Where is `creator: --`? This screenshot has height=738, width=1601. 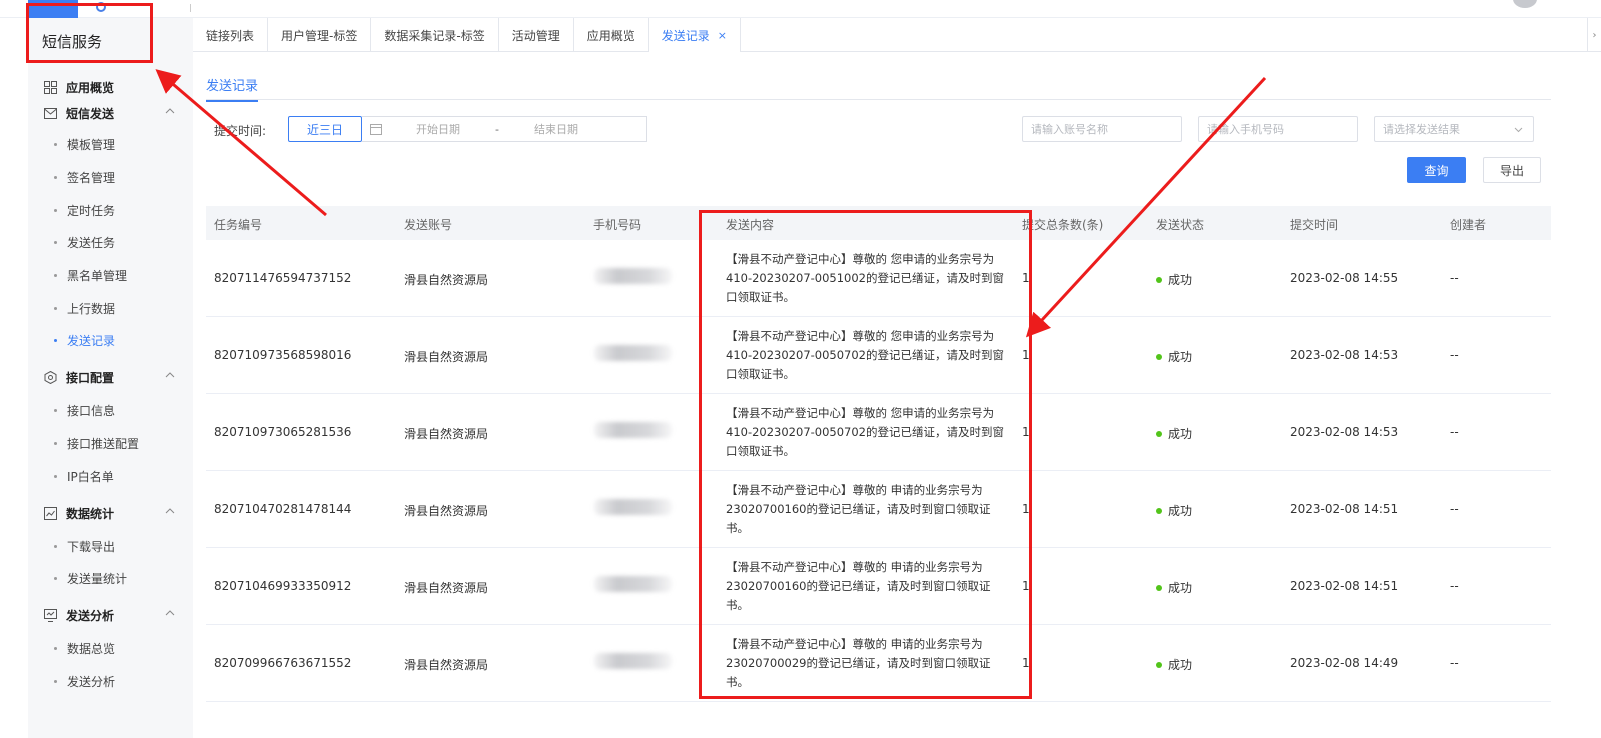
creator: -- is located at coordinates (1454, 663).